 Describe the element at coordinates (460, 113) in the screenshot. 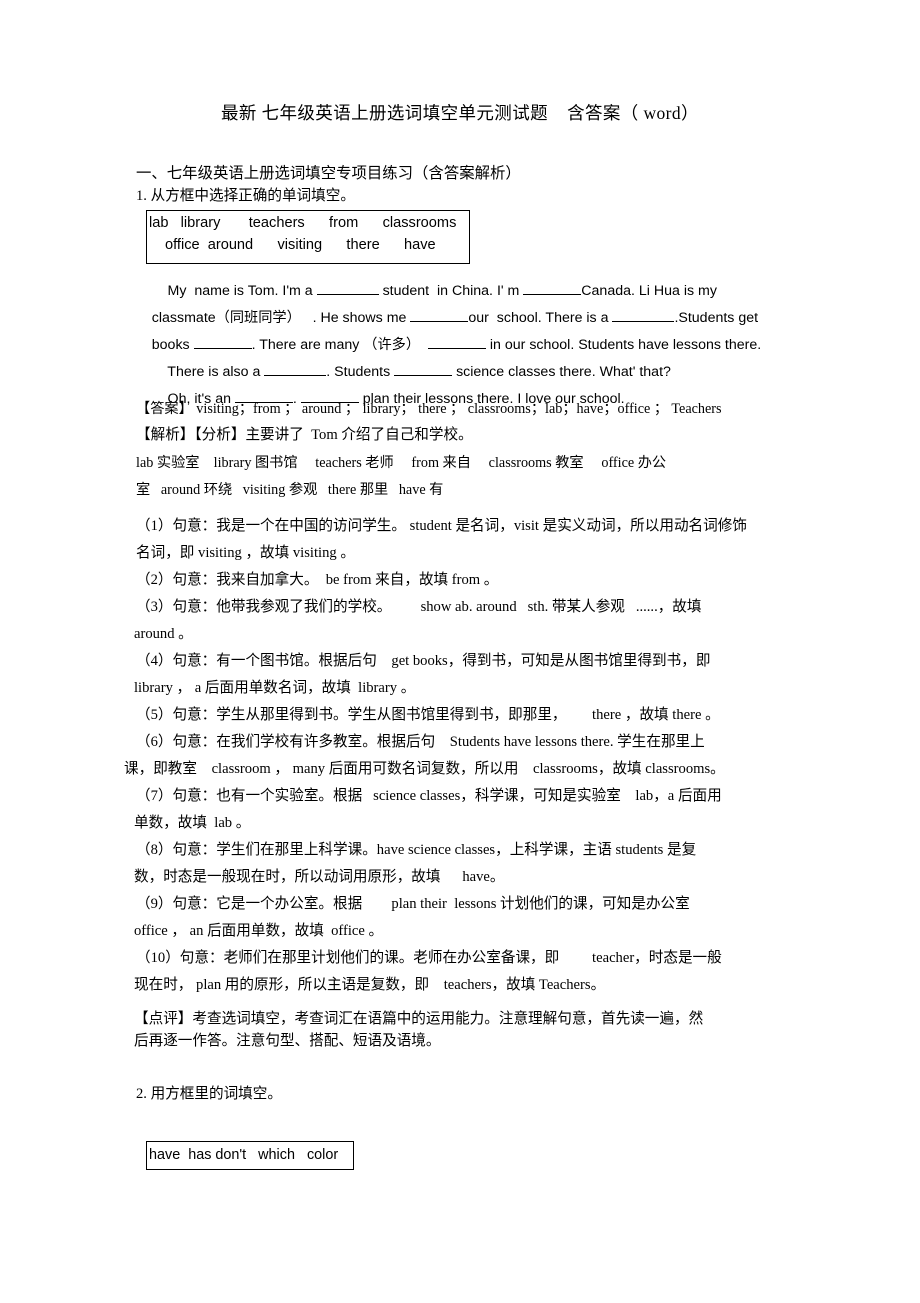

I see `page-title: 最新 七年级英语上册选词填空单元测试题 含答案（ word）` at that location.